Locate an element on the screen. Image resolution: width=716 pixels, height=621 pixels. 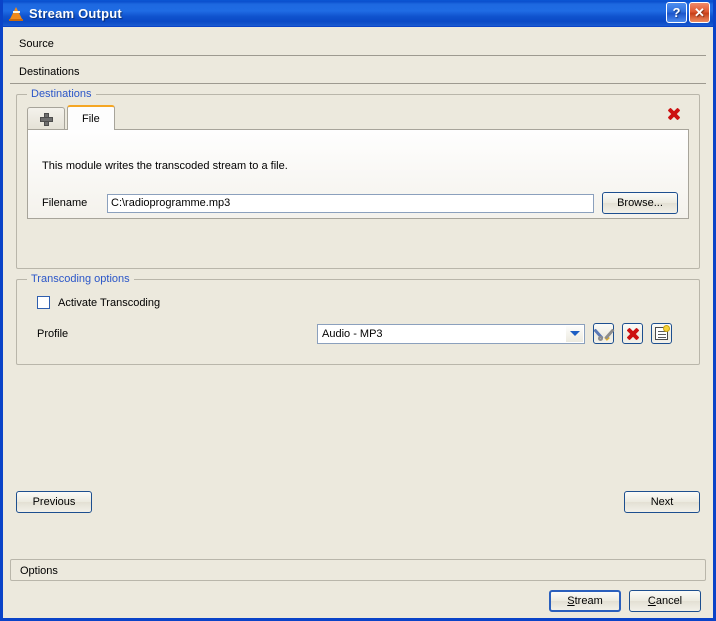
new-profile-button is located at coordinates (661, 333).